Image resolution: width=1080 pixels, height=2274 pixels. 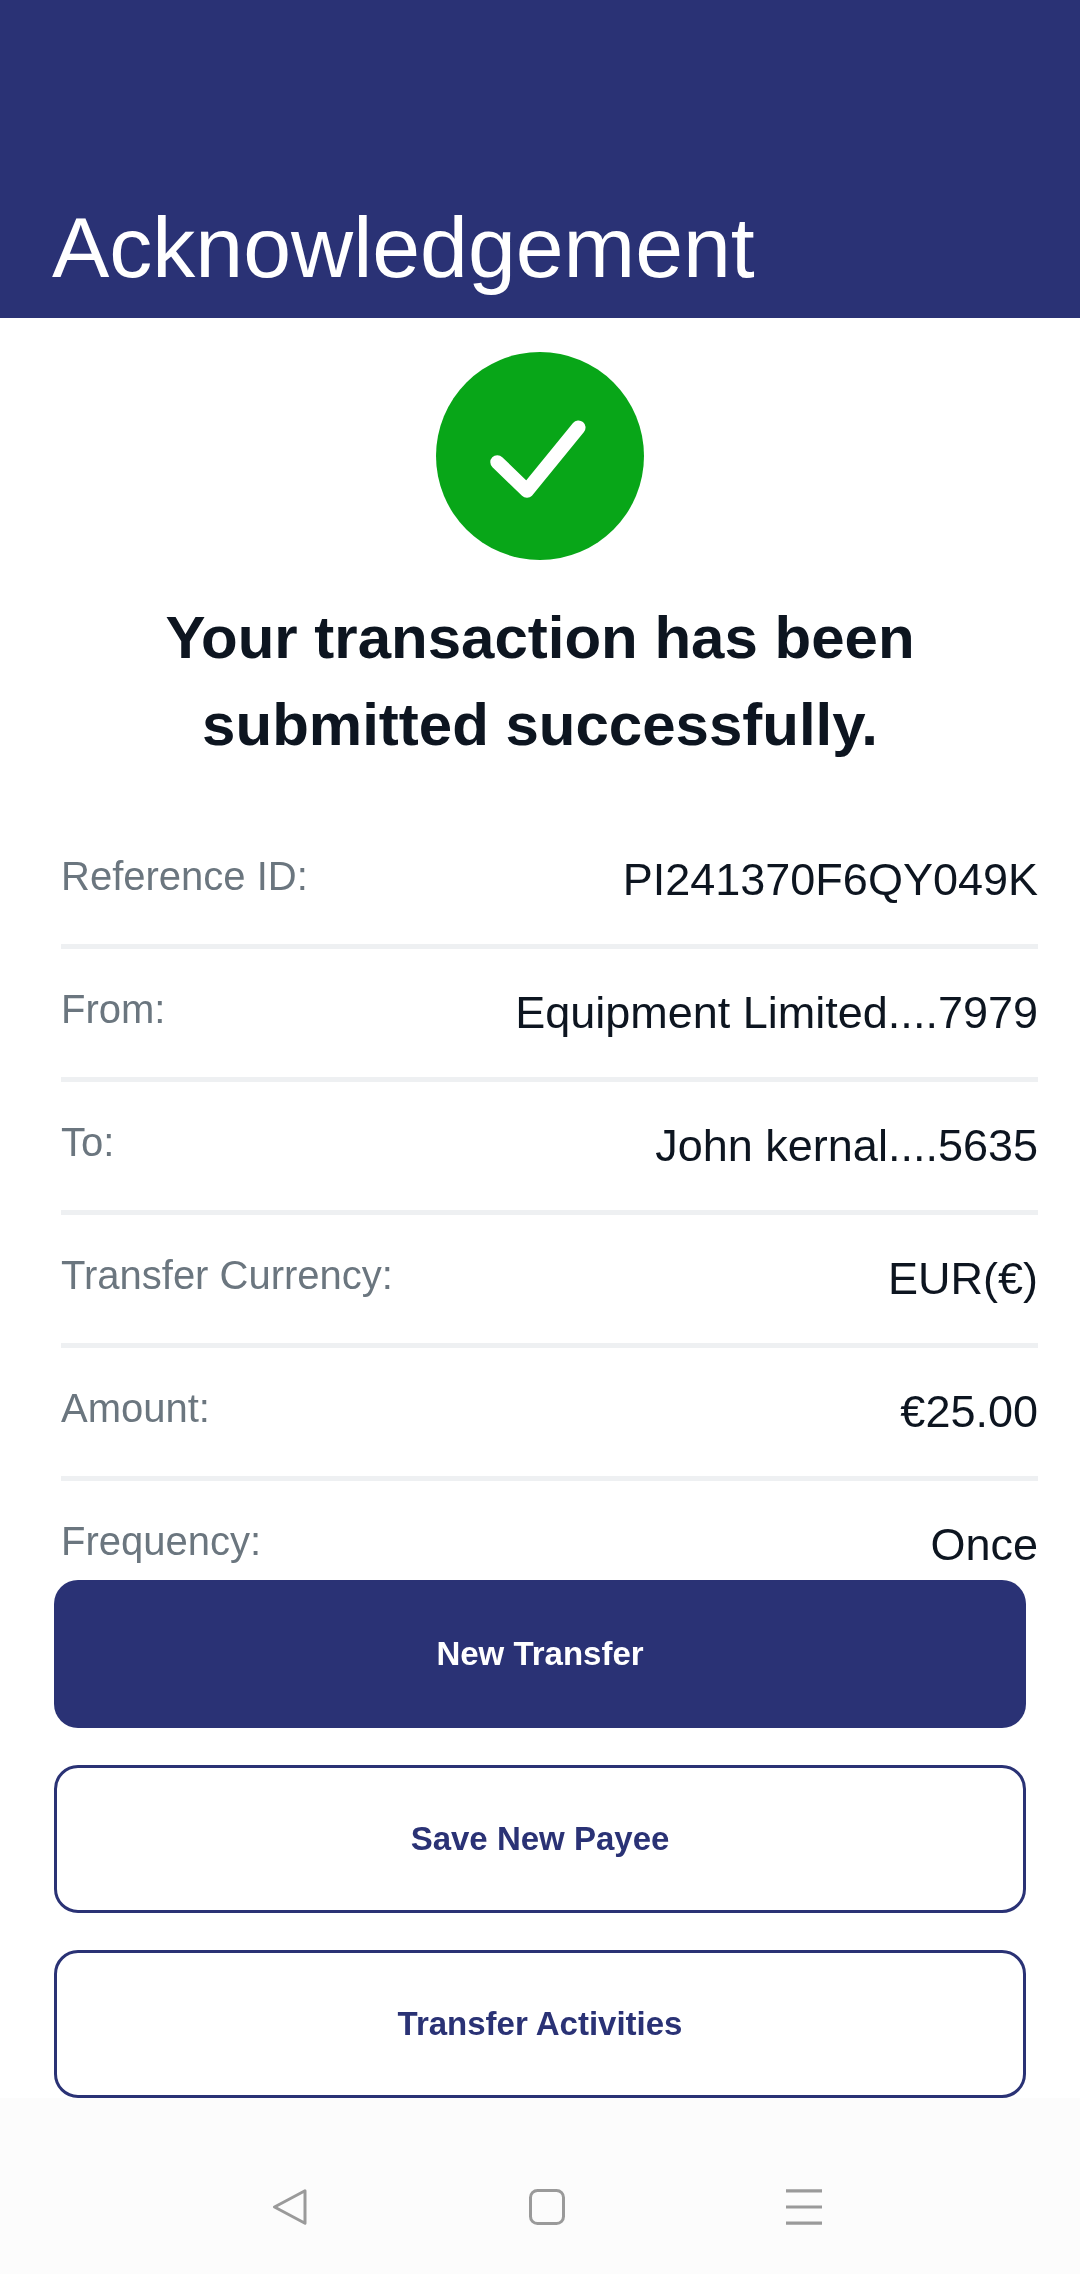 What do you see at coordinates (984, 1545) in the screenshot?
I see `detail-value: Once` at bounding box center [984, 1545].